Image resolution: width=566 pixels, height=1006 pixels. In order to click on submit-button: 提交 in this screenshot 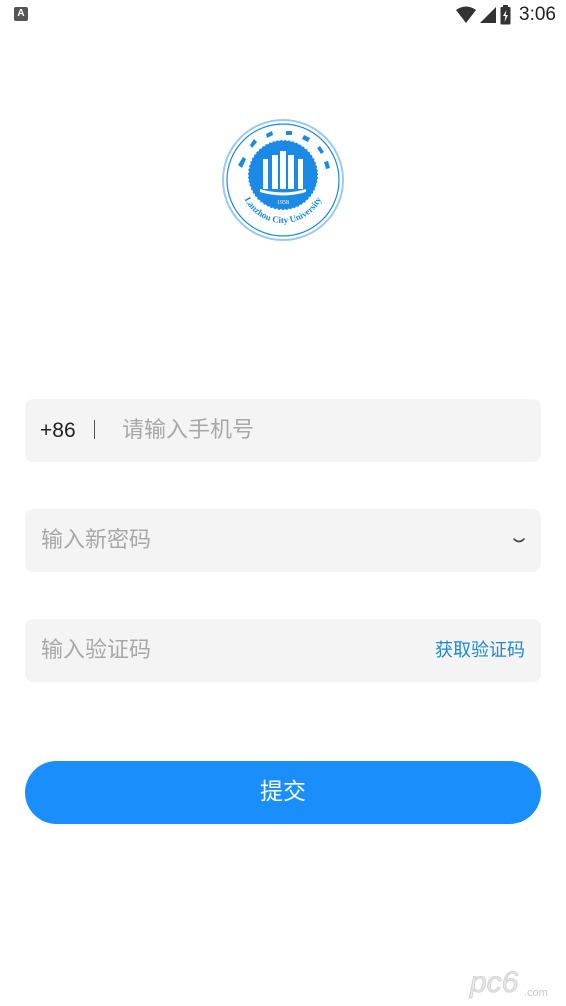, I will do `click(283, 792)`.